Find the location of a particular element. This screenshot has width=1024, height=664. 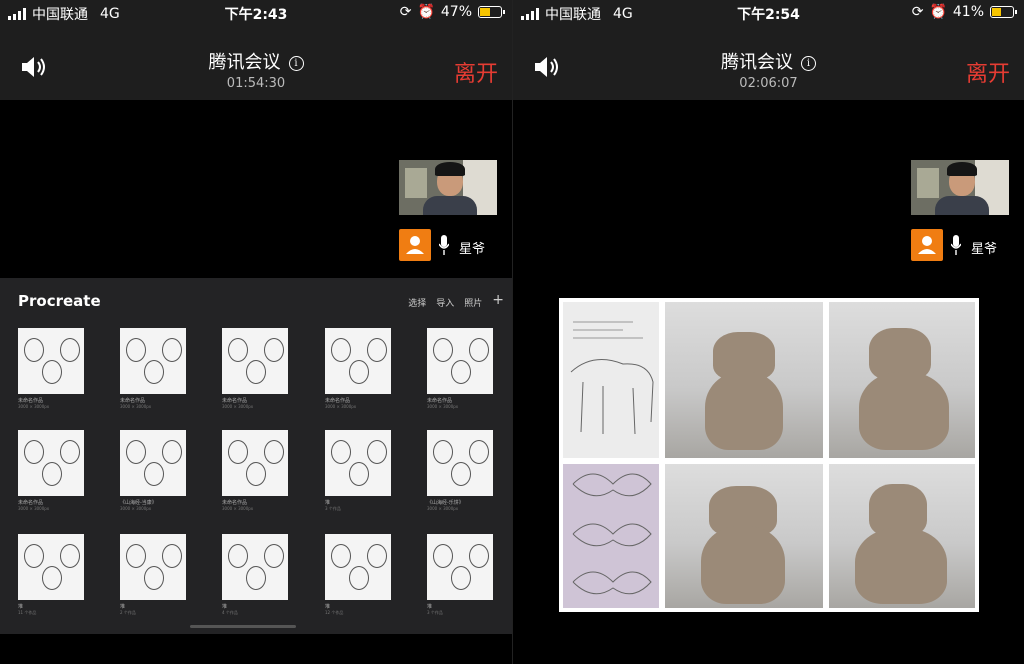

artwork-item: 《山海经-当康》 3000 × 3000px is located at coordinates (153, 471).